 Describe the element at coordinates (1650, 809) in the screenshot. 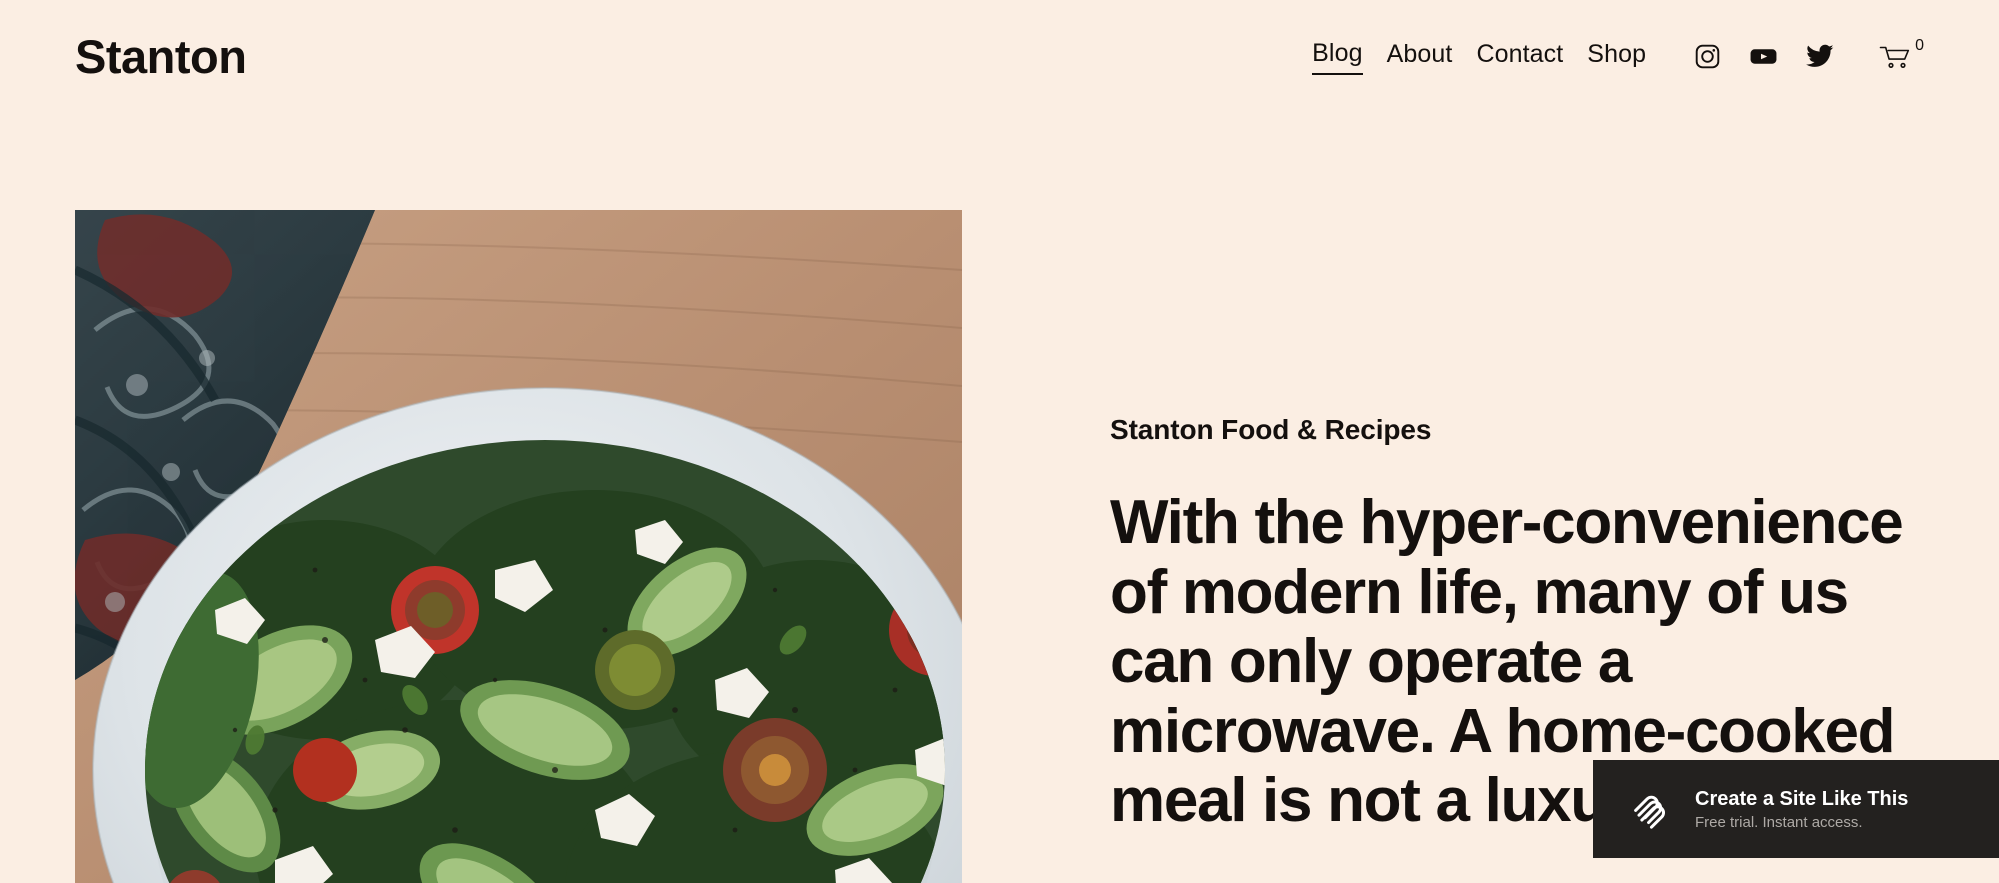

I see `squarespace-logo-icon` at that location.